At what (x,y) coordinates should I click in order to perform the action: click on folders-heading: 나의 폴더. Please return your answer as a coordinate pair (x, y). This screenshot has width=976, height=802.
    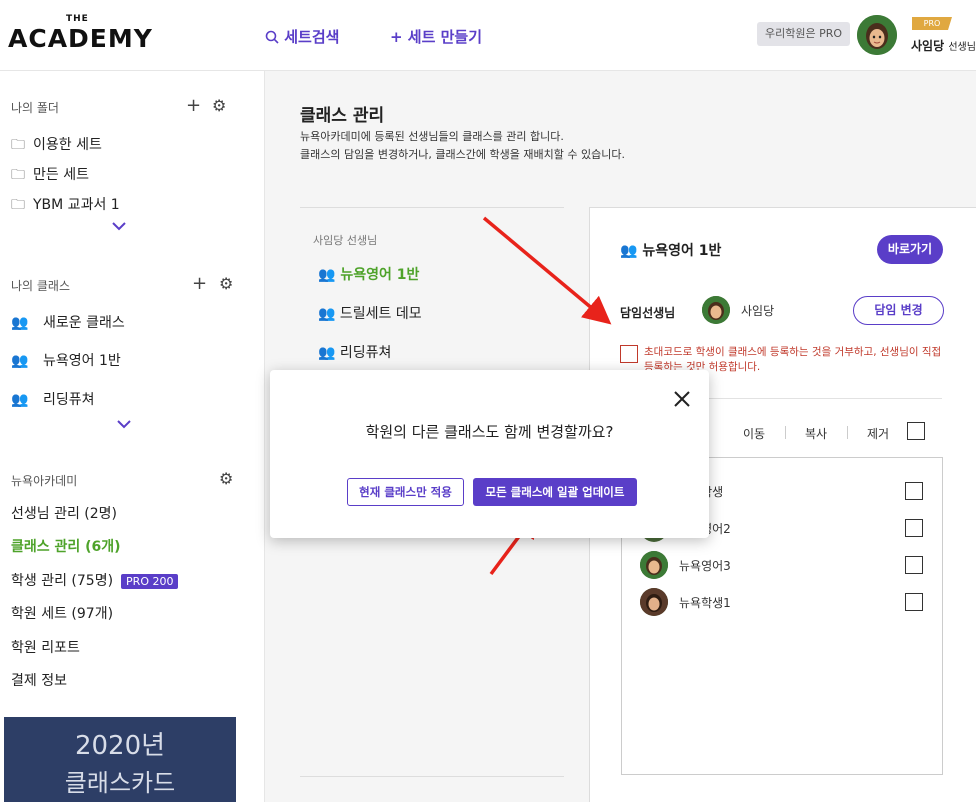
    Looking at the image, I should click on (35, 108).